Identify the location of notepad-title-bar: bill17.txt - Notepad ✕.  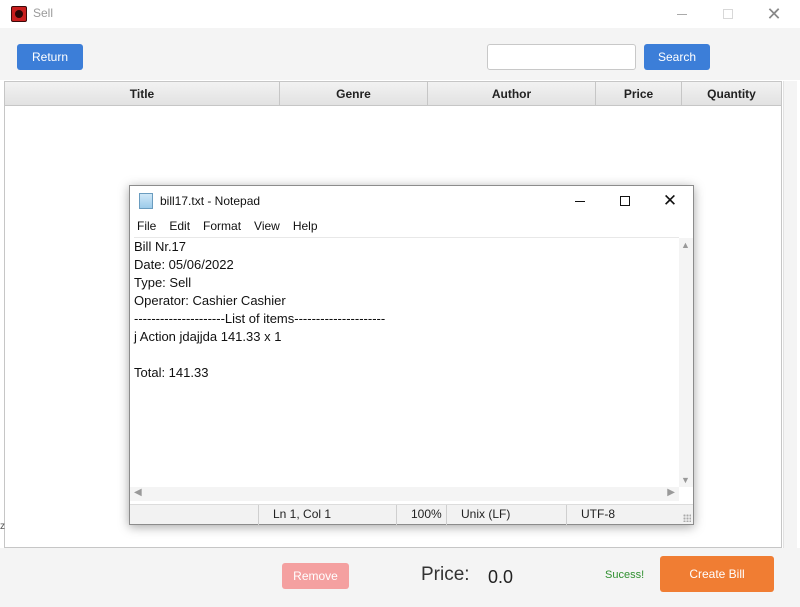
(411, 201).